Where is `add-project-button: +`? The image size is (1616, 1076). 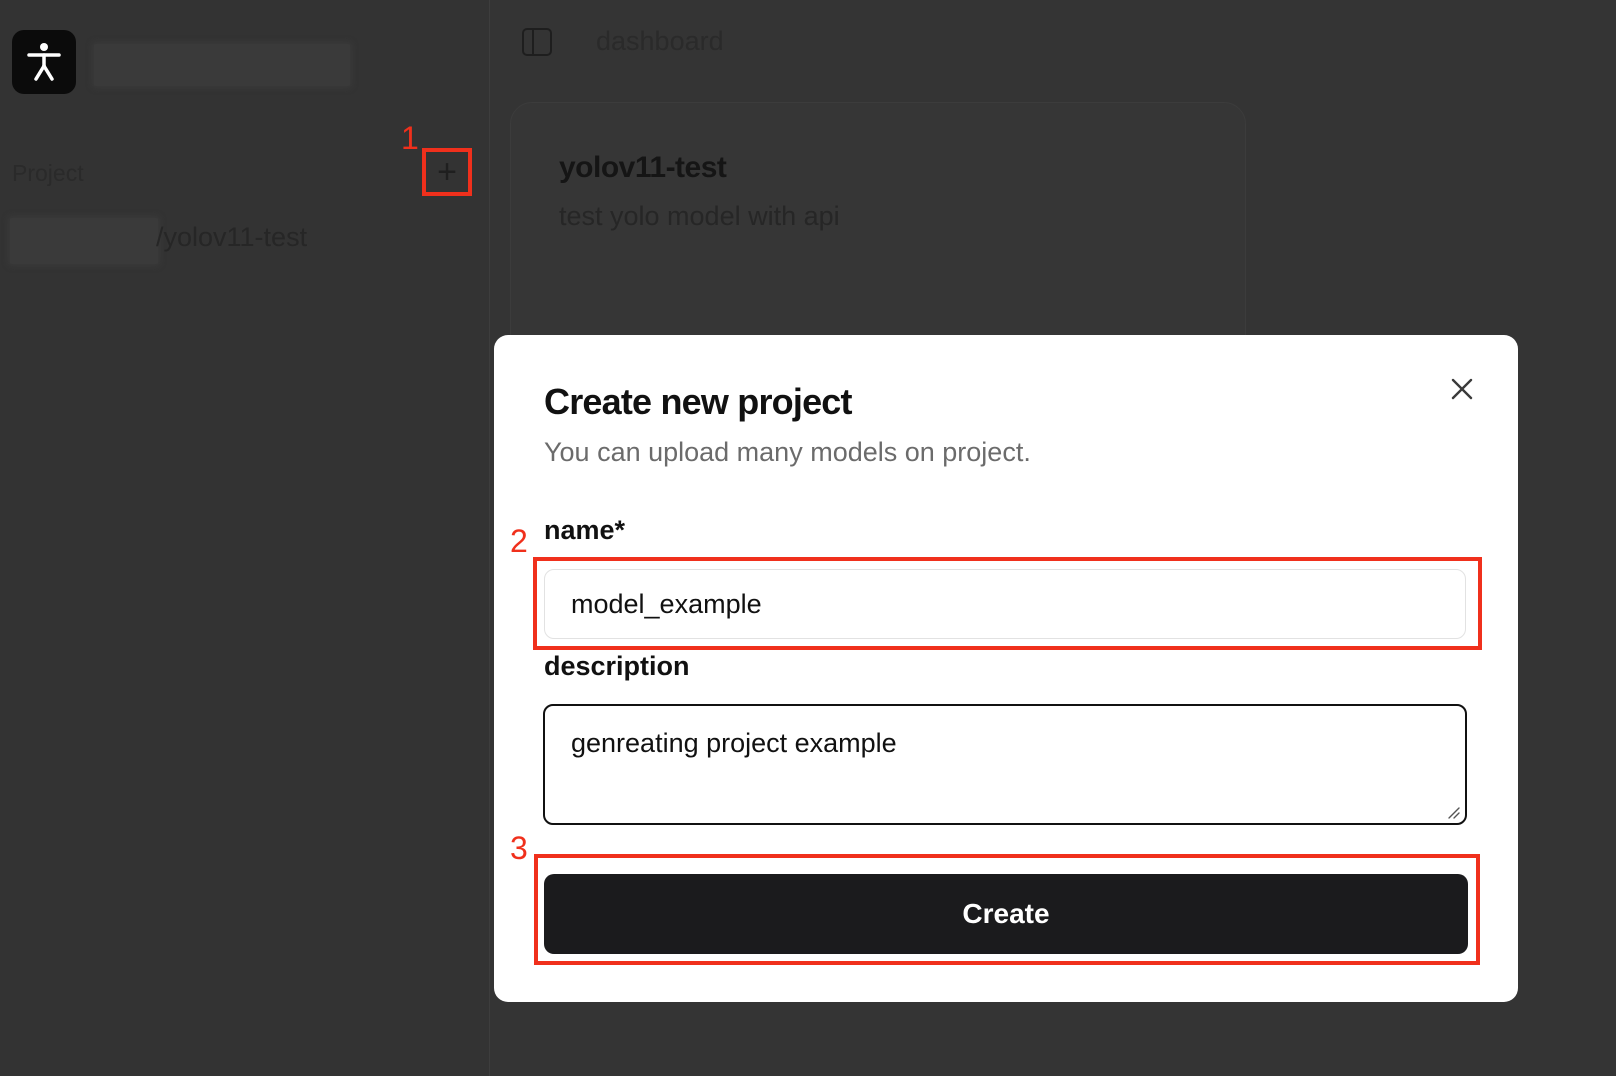 add-project-button: + is located at coordinates (447, 172).